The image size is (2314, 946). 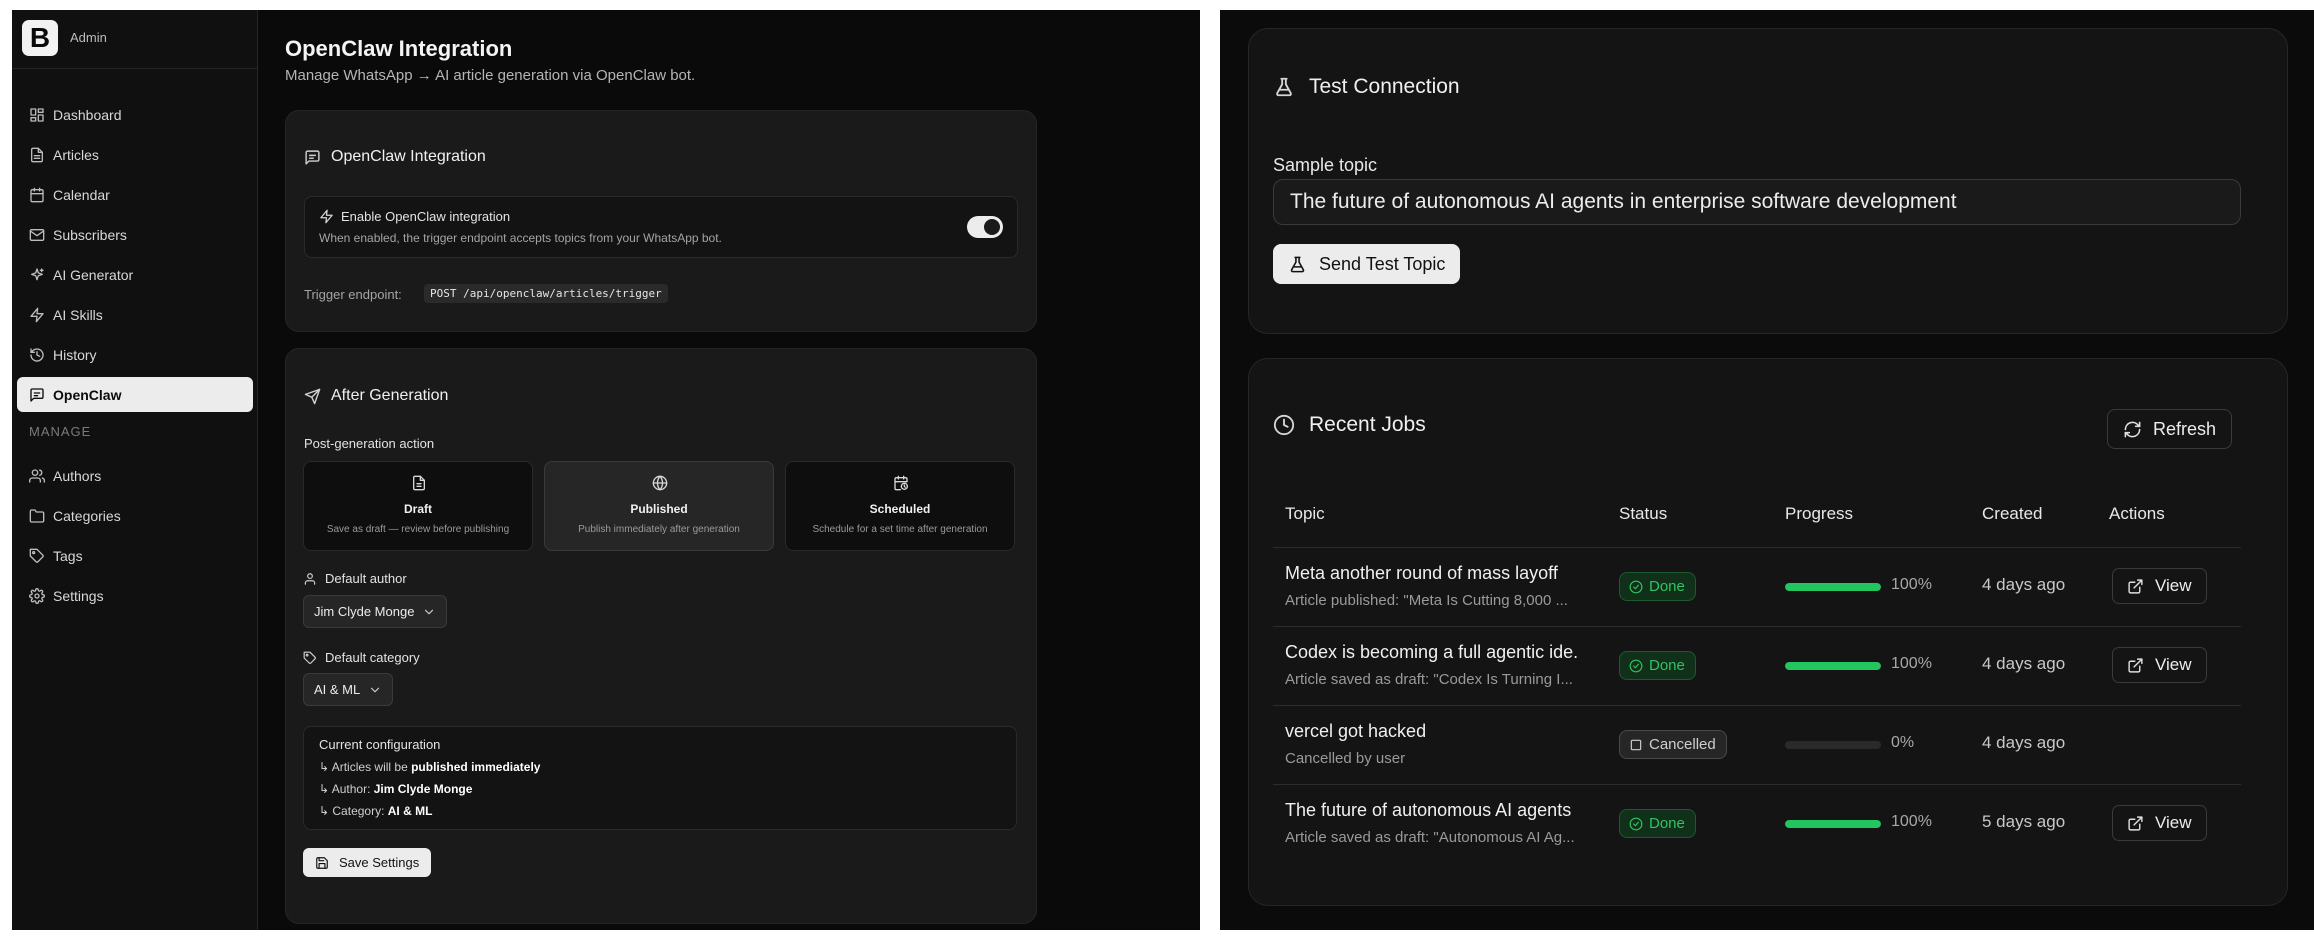 I want to click on calendar-icon, so click(x=37, y=194).